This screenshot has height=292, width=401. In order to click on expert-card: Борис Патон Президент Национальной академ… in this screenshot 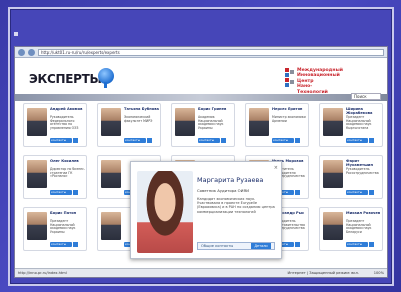, I will do `click(55, 229)`.